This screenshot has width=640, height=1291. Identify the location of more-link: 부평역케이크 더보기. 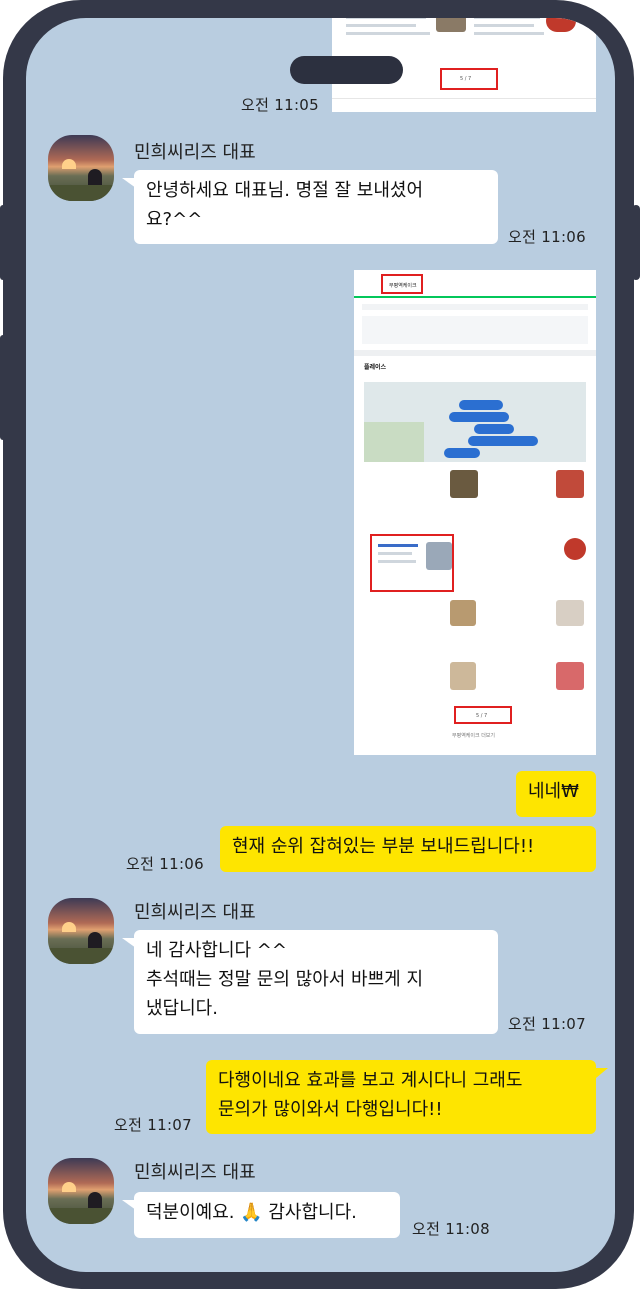
(473, 735).